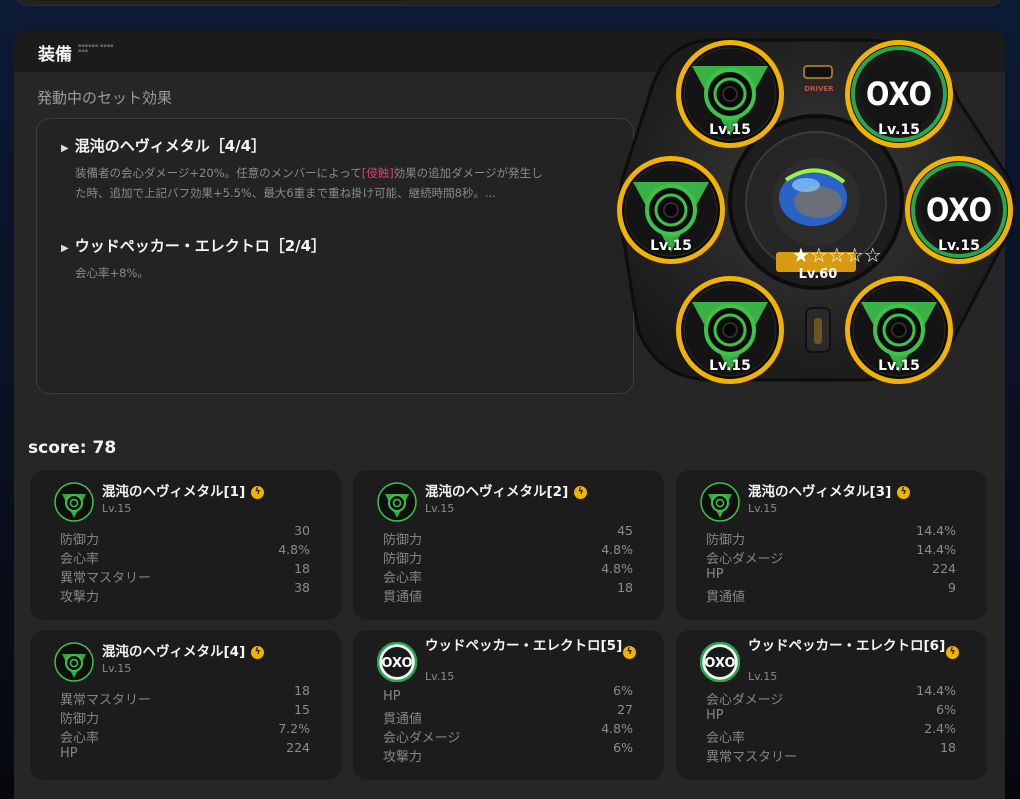 The height and width of the screenshot is (799, 1020). Describe the element at coordinates (959, 210) in the screenshot. I see `drive-disk-slot-3: OXO Lv.15` at that location.